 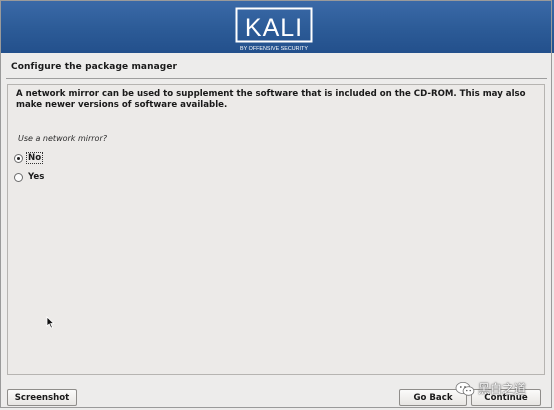 I want to click on watermark-text: 黑白之道, so click(x=502, y=389).